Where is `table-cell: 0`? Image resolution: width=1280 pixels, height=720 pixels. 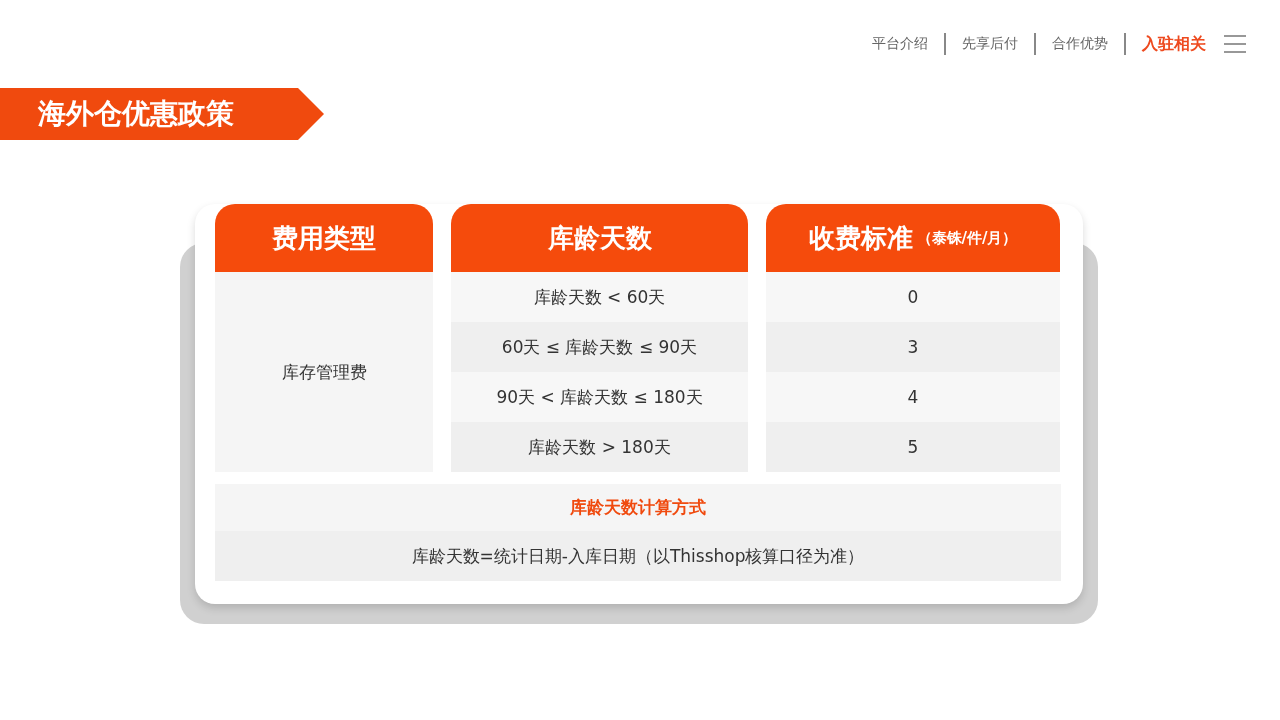 table-cell: 0 is located at coordinates (913, 297).